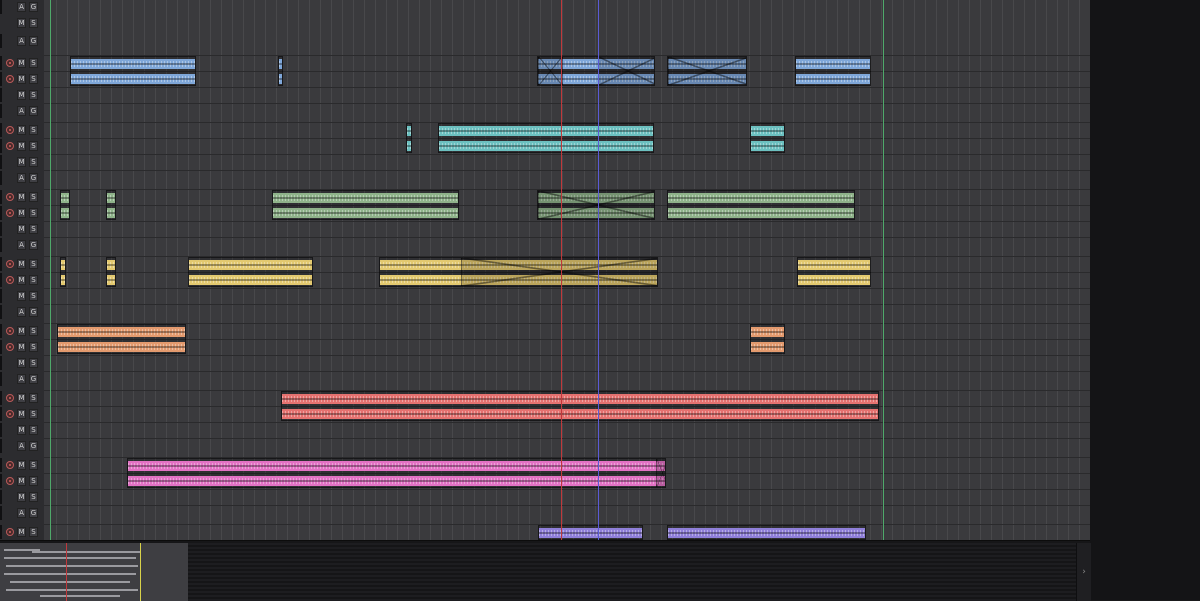 This screenshot has width=1200, height=601. Describe the element at coordinates (561, 270) in the screenshot. I see `playhead-line` at that location.